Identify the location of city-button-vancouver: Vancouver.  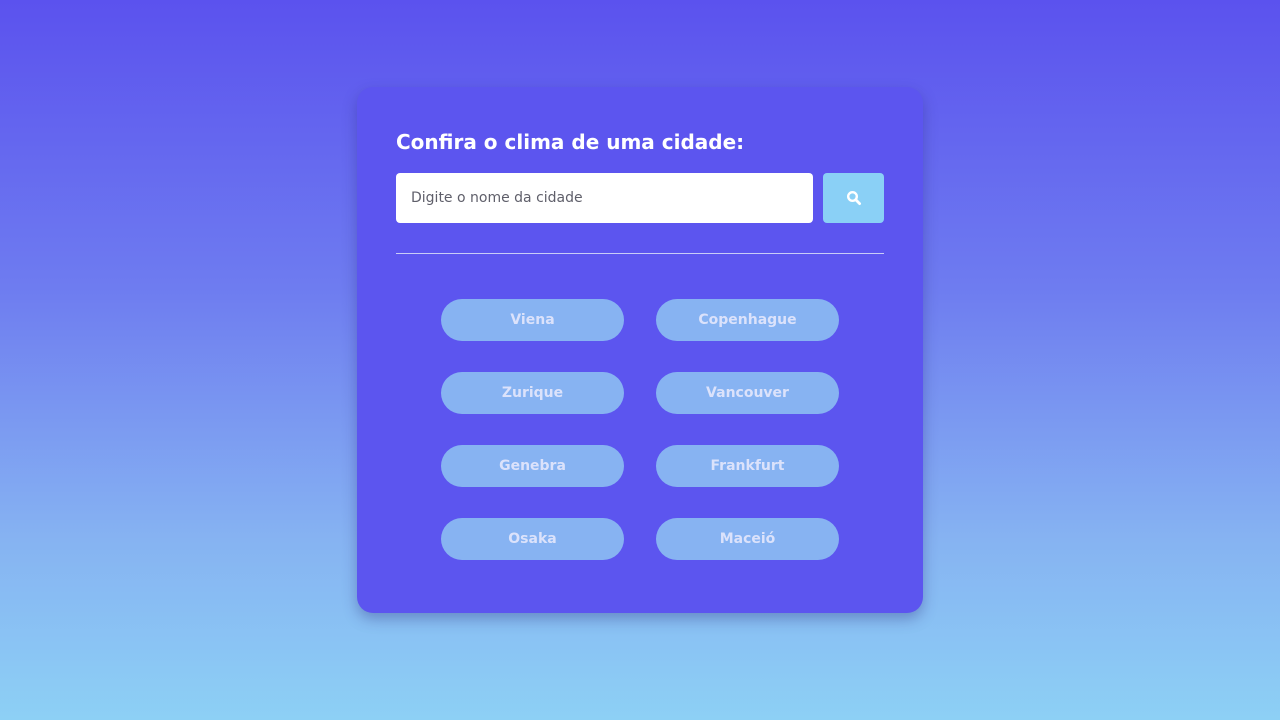
(747, 393).